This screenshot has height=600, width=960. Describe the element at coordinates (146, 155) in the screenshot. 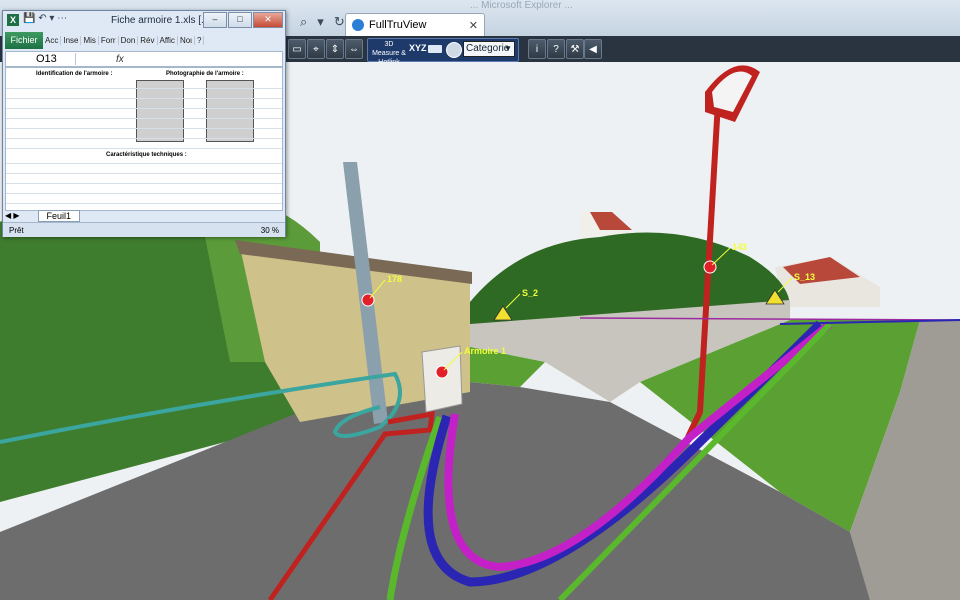

I see `sheet-heading-technical: Caractéristique techniques :` at that location.